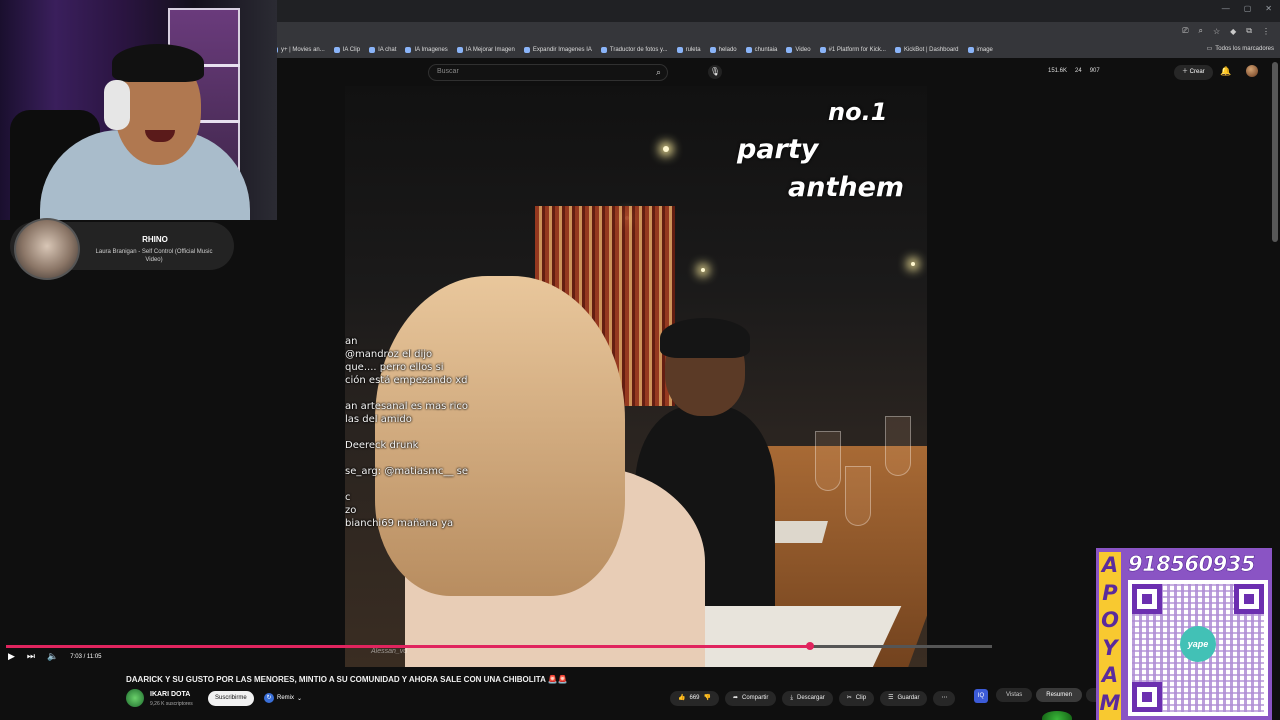  What do you see at coordinates (170, 694) in the screenshot?
I see `channel-name: IKARI DOTA` at bounding box center [170, 694].